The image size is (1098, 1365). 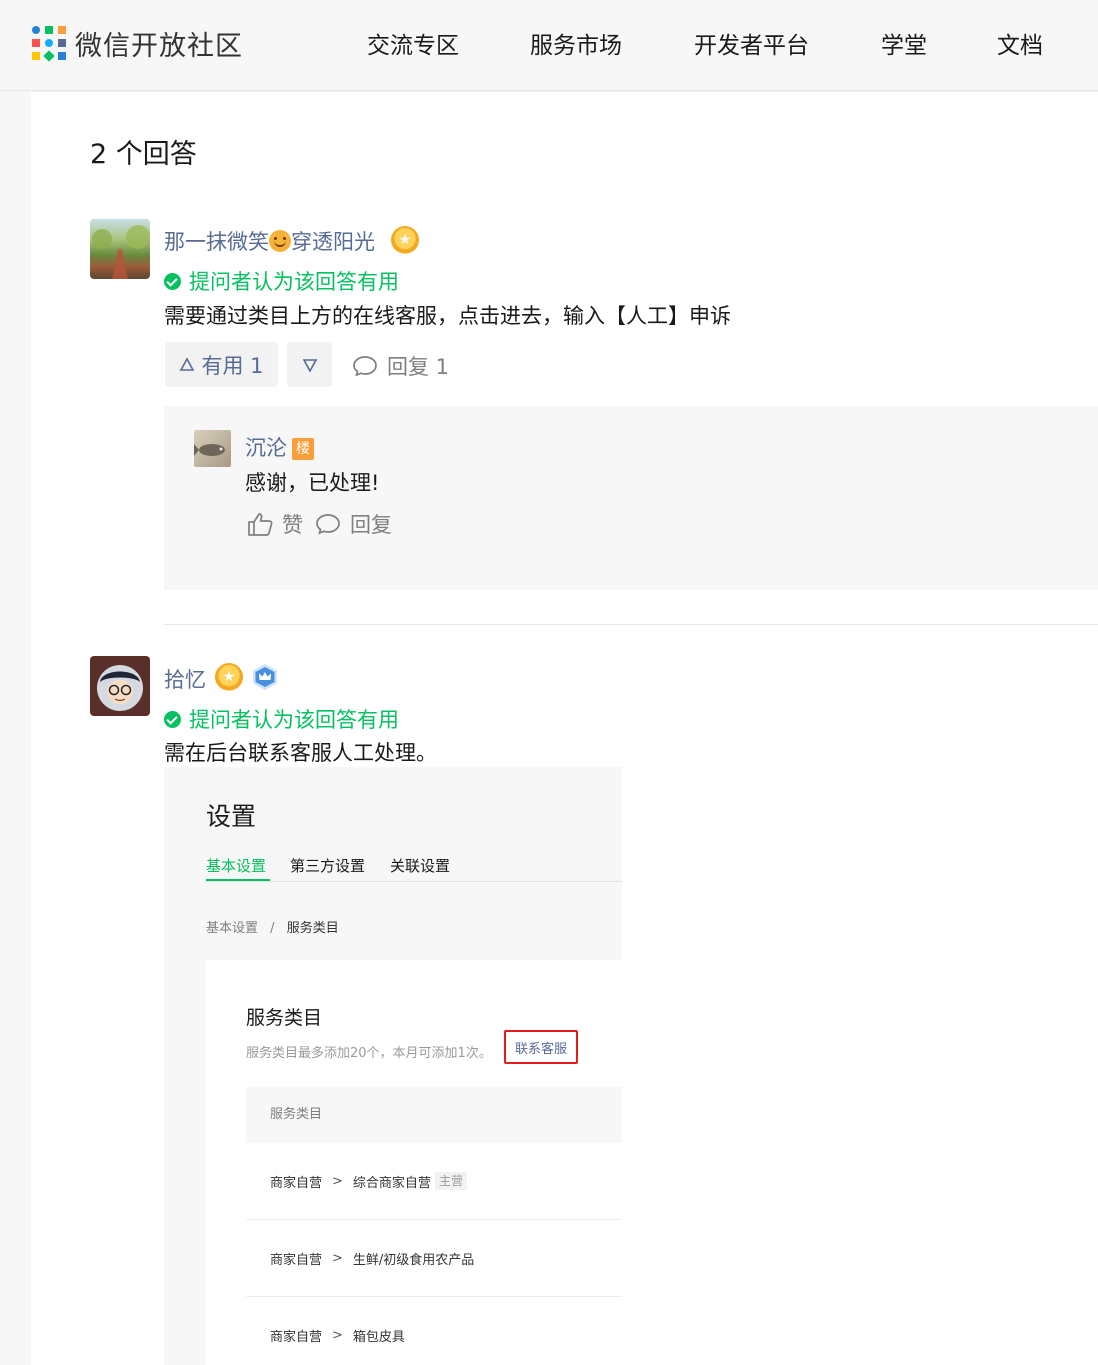 I want to click on screenshot-tab-basic: 基本设置, so click(x=236, y=866).